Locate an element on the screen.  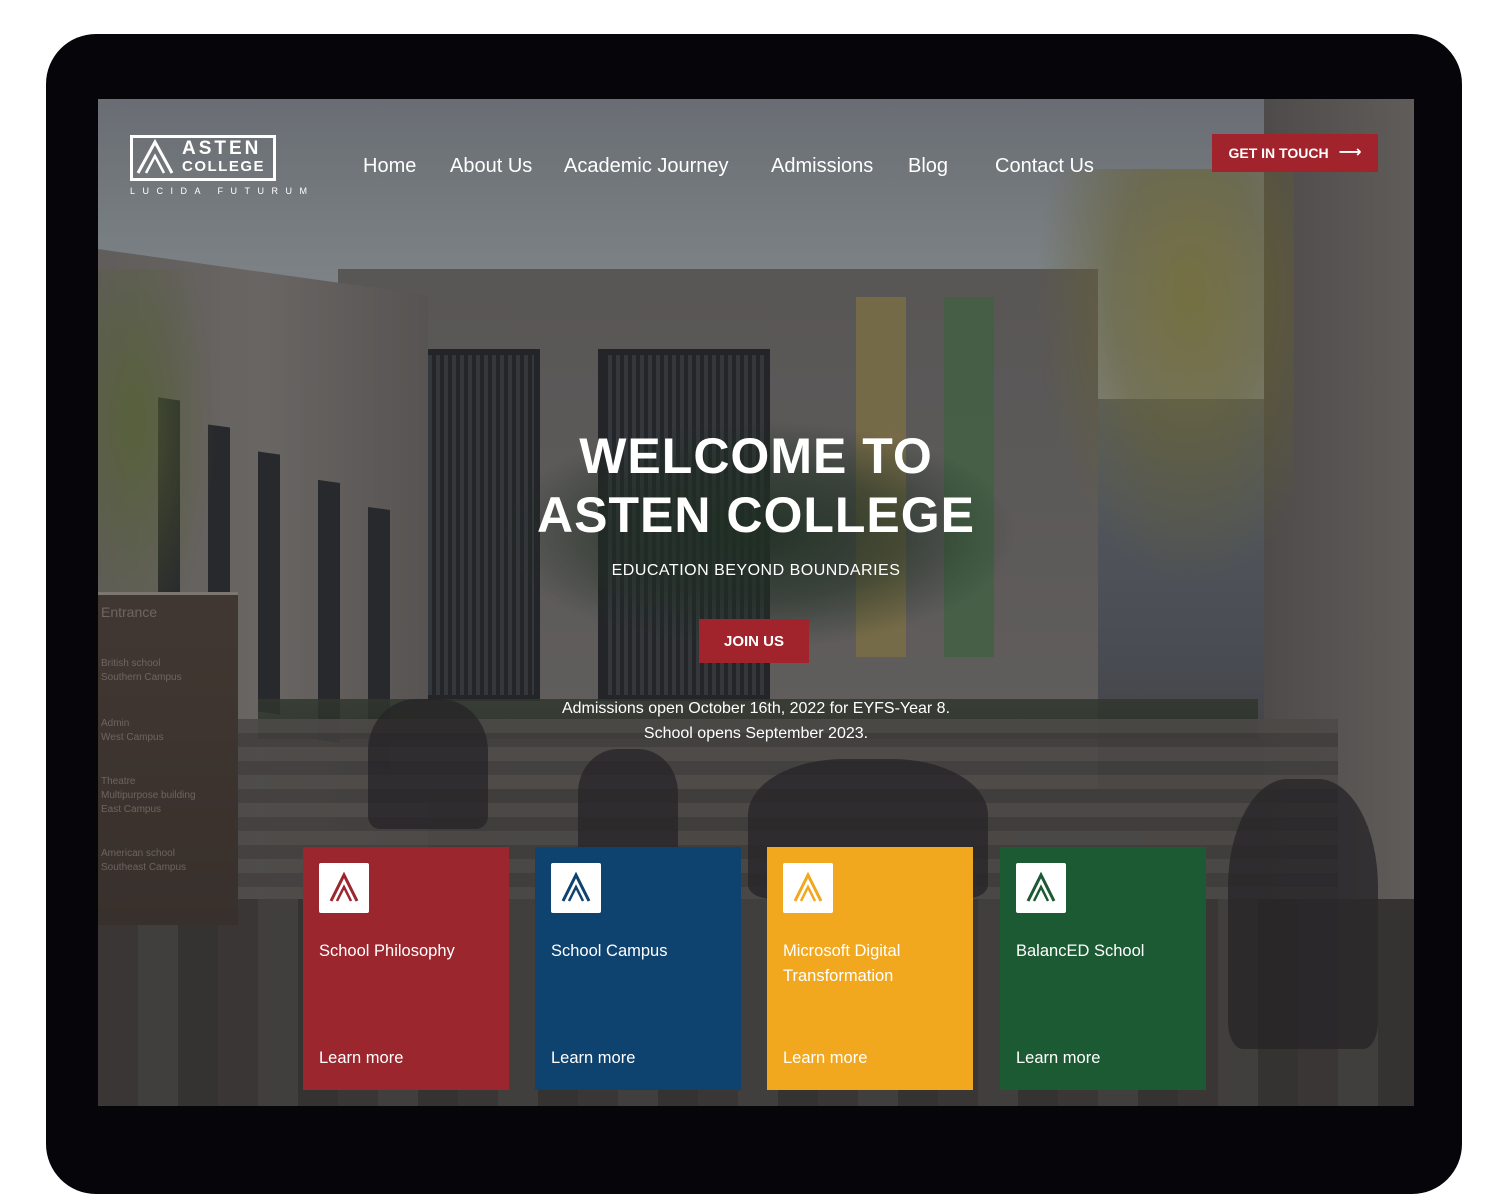
get-in-touch-button: GET IN TOUCH ⟶ is located at coordinates (1295, 153).